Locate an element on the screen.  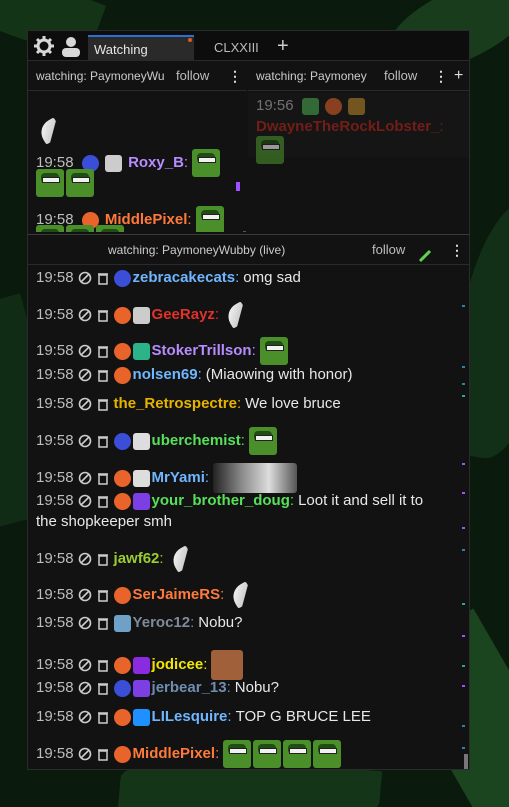
gear-icon is located at coordinates (44, 46).